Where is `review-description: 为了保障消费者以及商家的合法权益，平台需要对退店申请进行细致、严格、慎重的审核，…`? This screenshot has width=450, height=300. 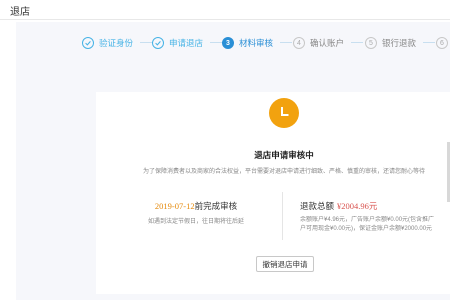 review-description: 为了保障消费者以及商家的合法权益，平台需要对退店申请进行细致、严格、慎重的审核，… is located at coordinates (283, 172).